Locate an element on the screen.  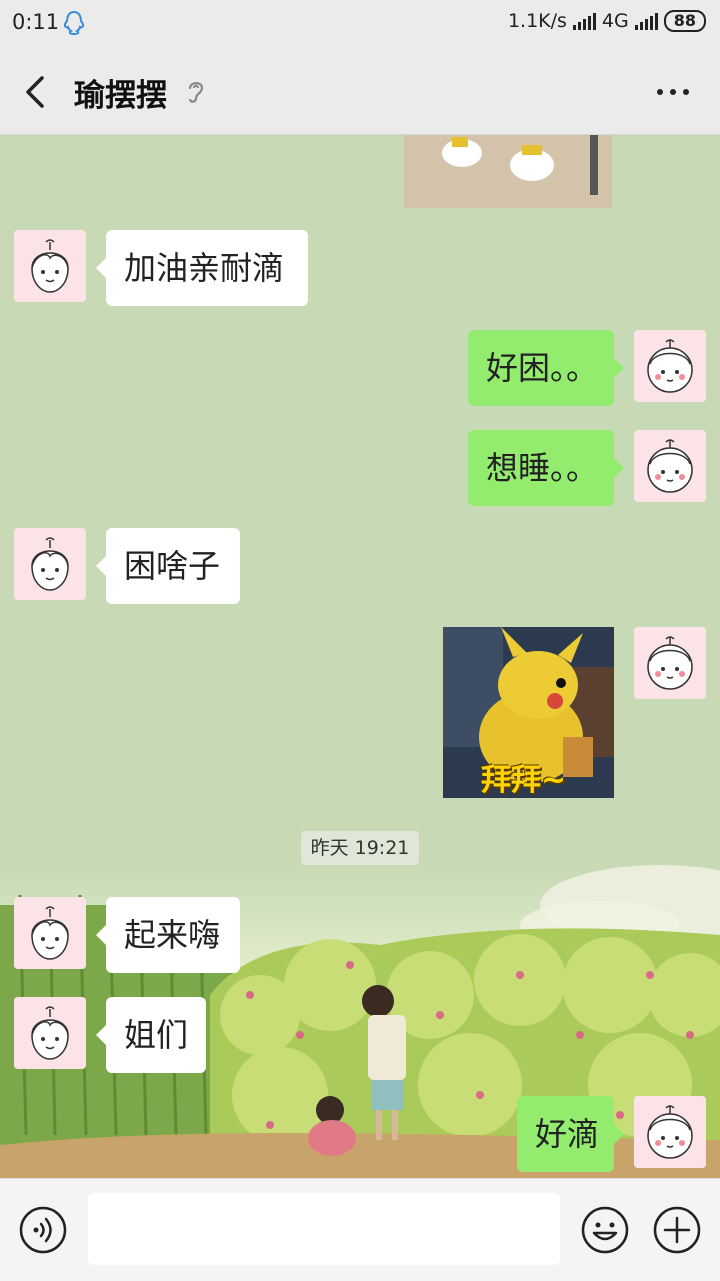
message-bubble: 加油亲耐滴 is located at coordinates (202, 268).